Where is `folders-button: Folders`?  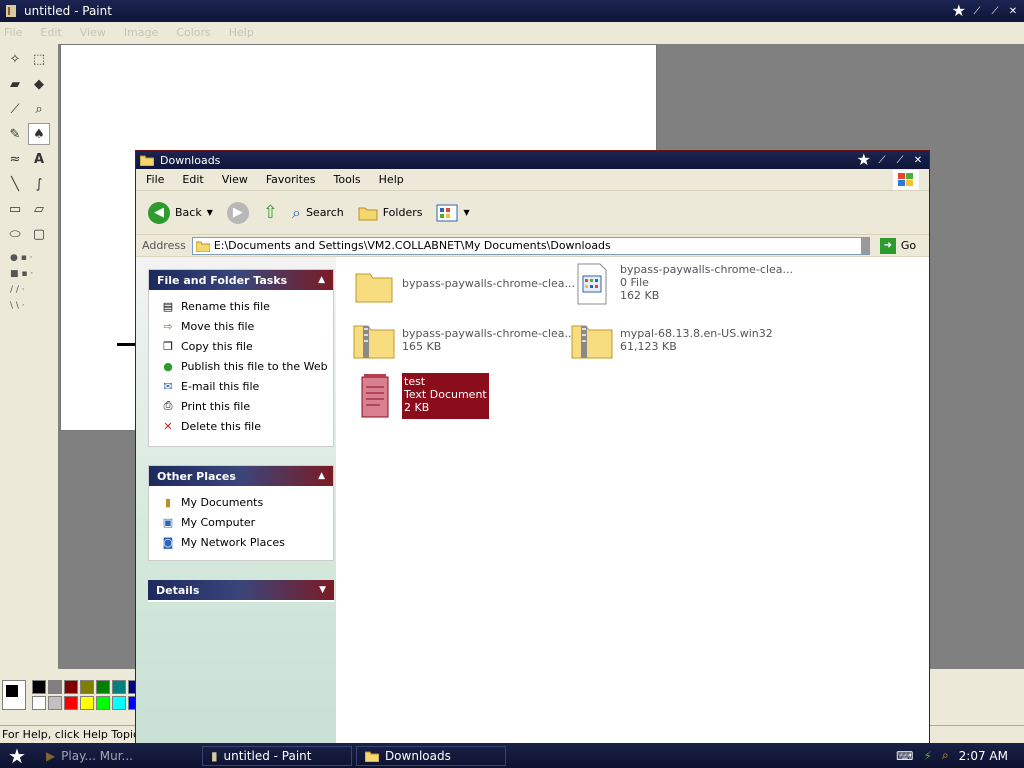
folders-button: Folders is located at coordinates (390, 213).